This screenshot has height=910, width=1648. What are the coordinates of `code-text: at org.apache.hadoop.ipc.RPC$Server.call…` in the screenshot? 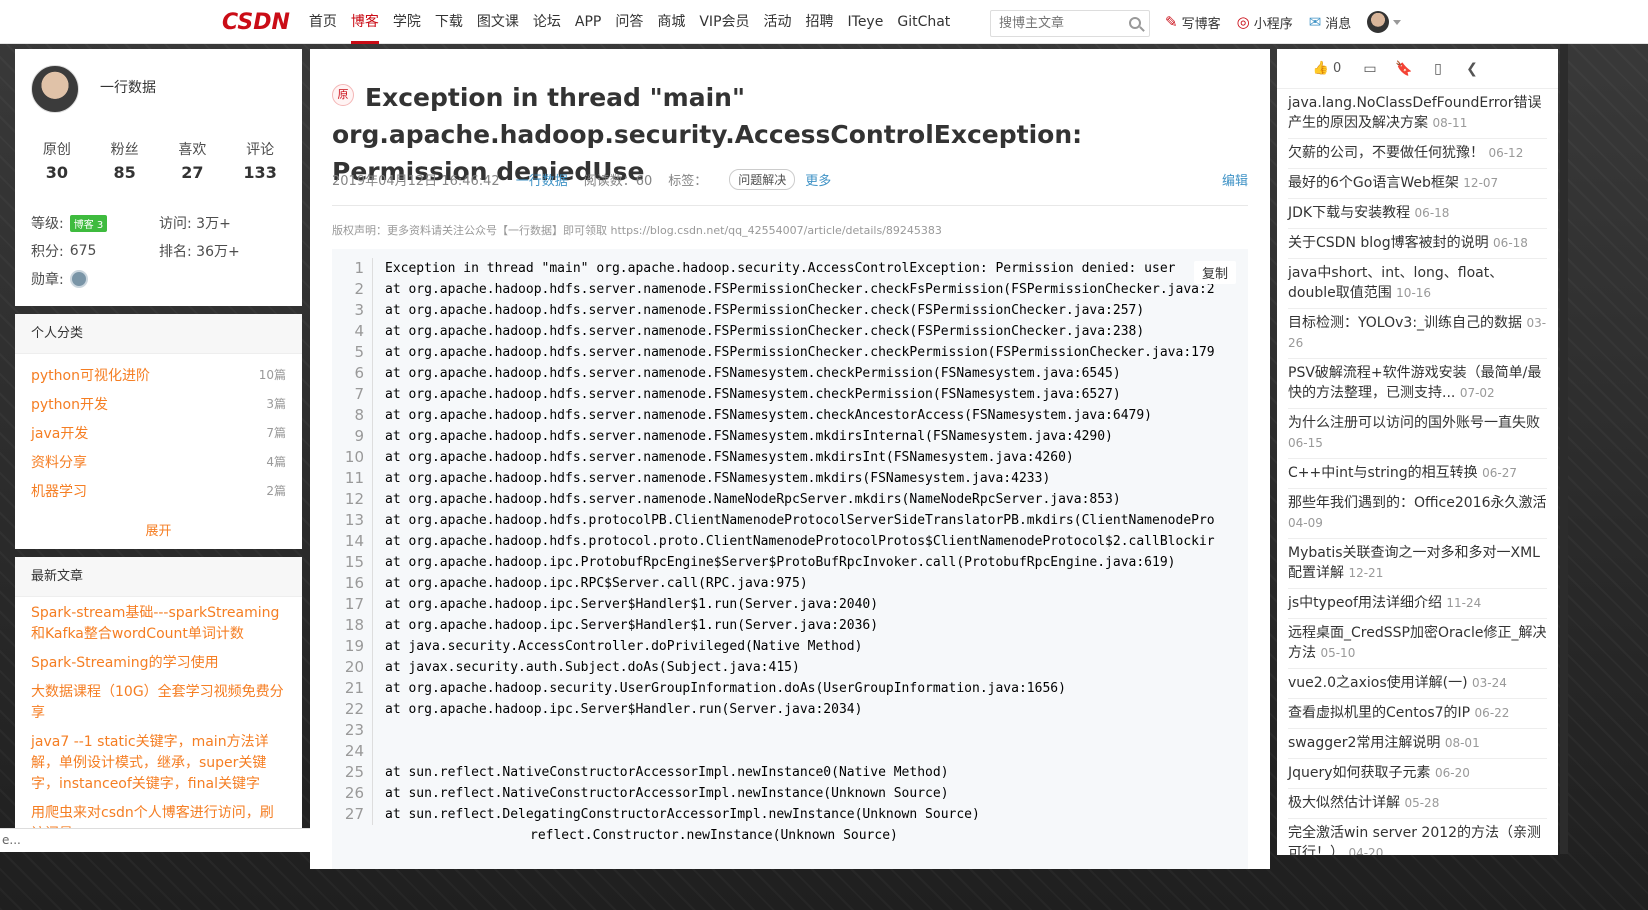 It's located at (802, 583).